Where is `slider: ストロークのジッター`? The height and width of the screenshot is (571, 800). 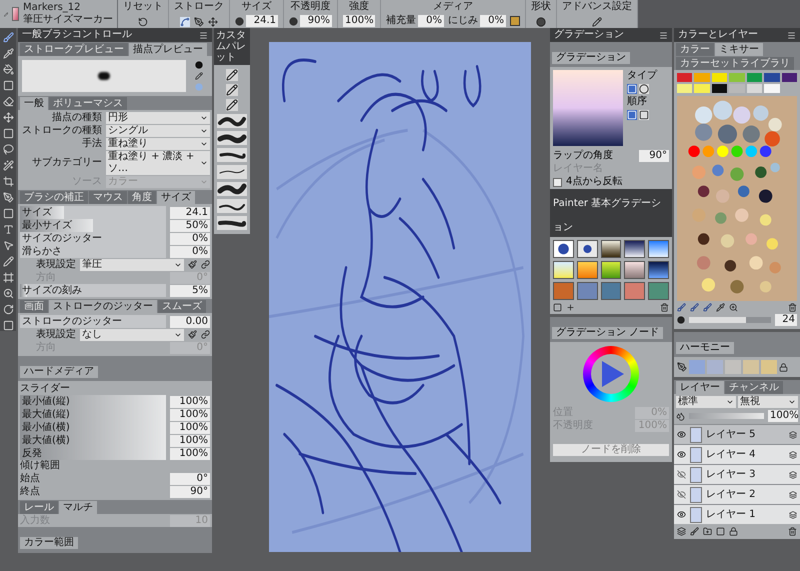 slider: ストロークのジッター is located at coordinates (93, 321).